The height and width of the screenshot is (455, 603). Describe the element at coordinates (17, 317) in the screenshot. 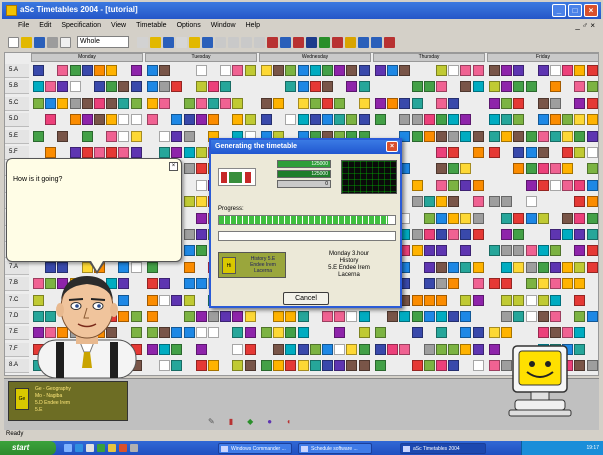

I see `class-row-label: 7.D` at that location.